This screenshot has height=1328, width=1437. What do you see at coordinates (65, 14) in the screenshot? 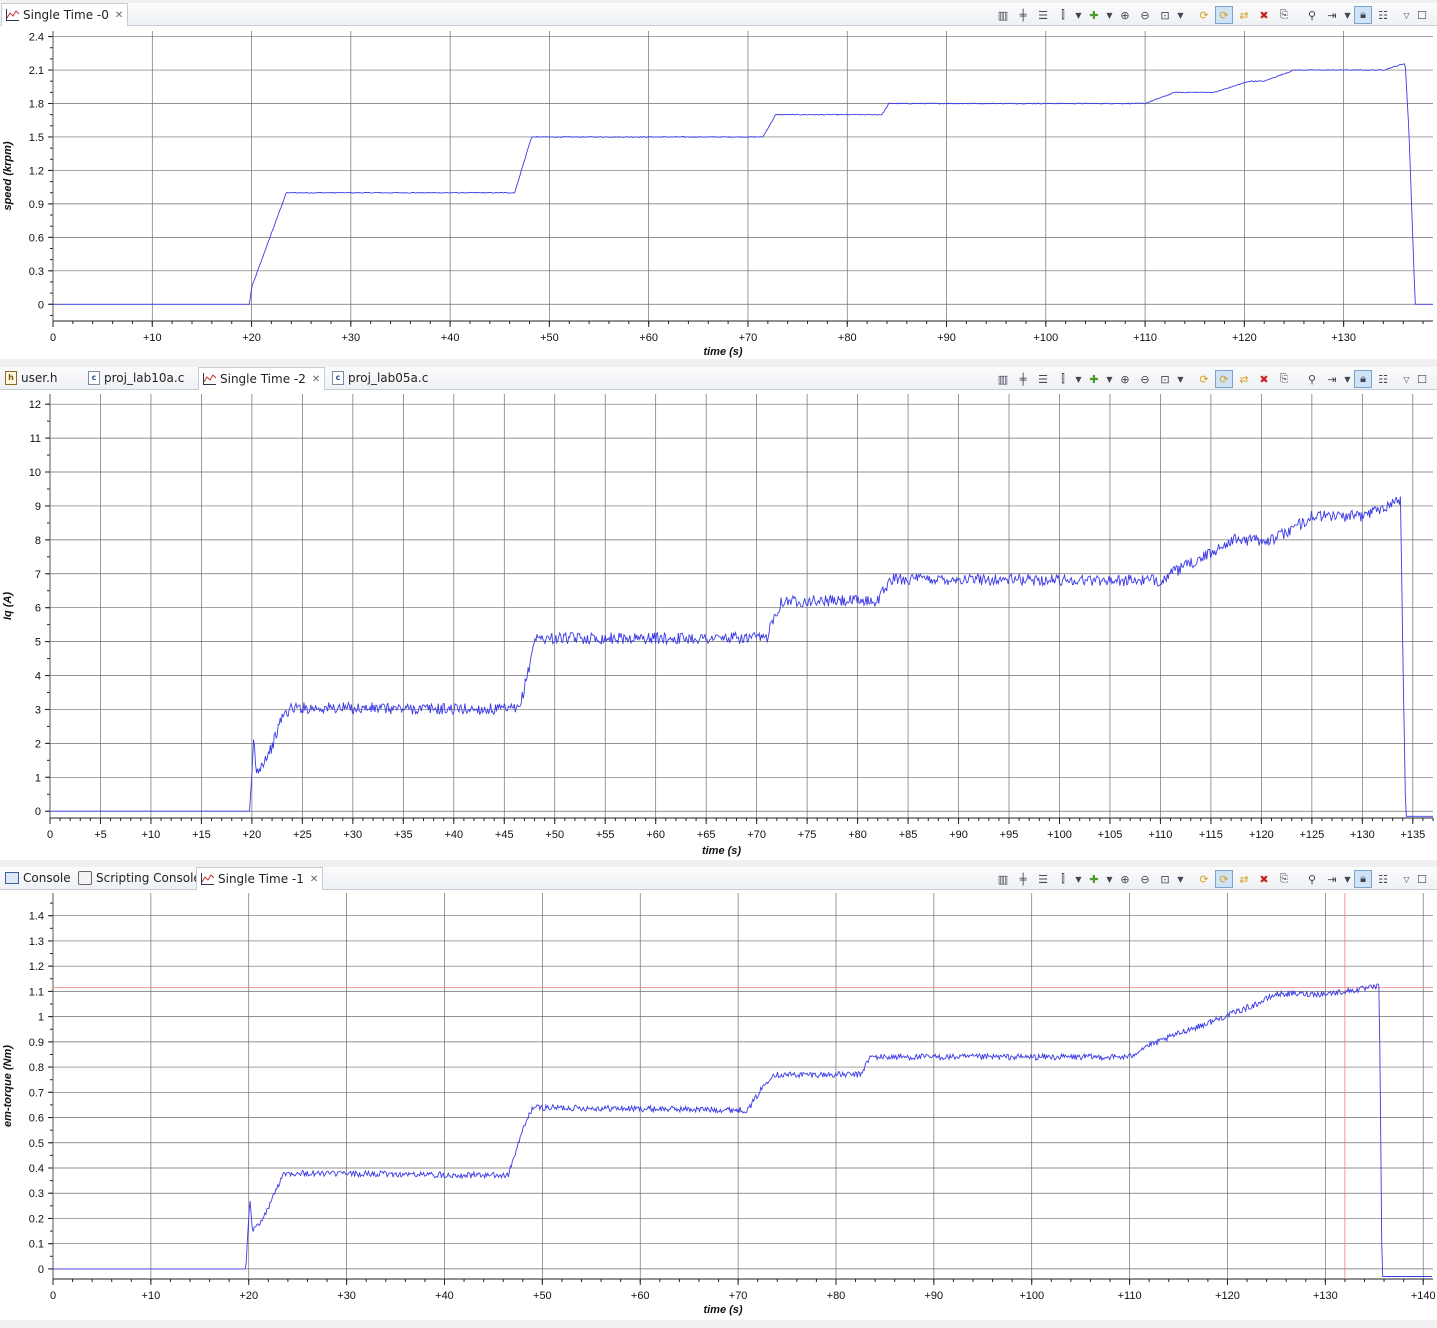
I see `tab-single-time-0: Single Time -0 ✕` at bounding box center [65, 14].